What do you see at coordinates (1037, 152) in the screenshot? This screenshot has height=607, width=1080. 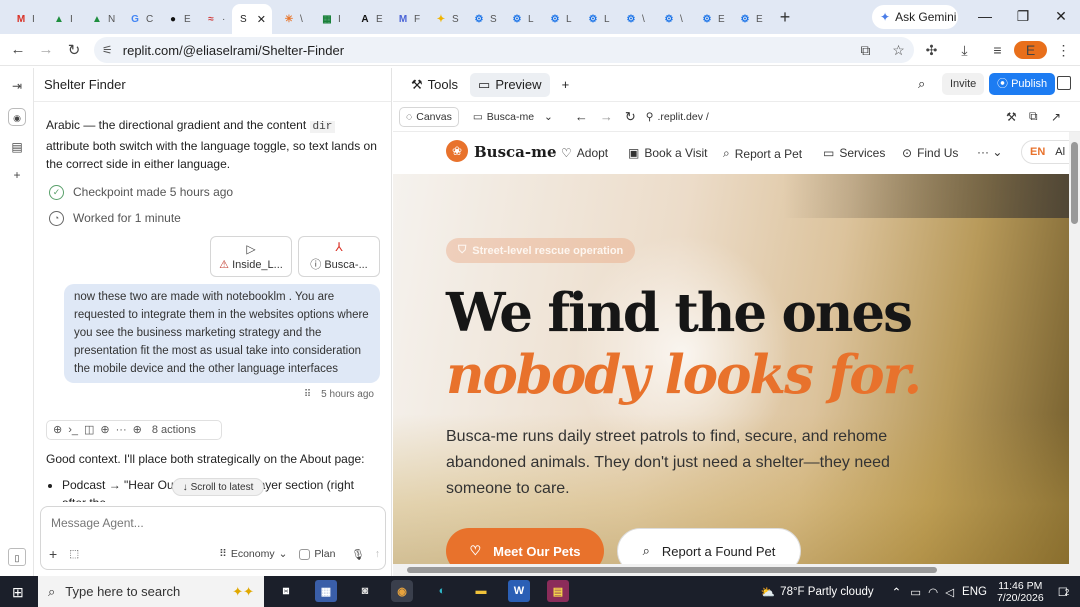 I see `lang-en: EN` at bounding box center [1037, 152].